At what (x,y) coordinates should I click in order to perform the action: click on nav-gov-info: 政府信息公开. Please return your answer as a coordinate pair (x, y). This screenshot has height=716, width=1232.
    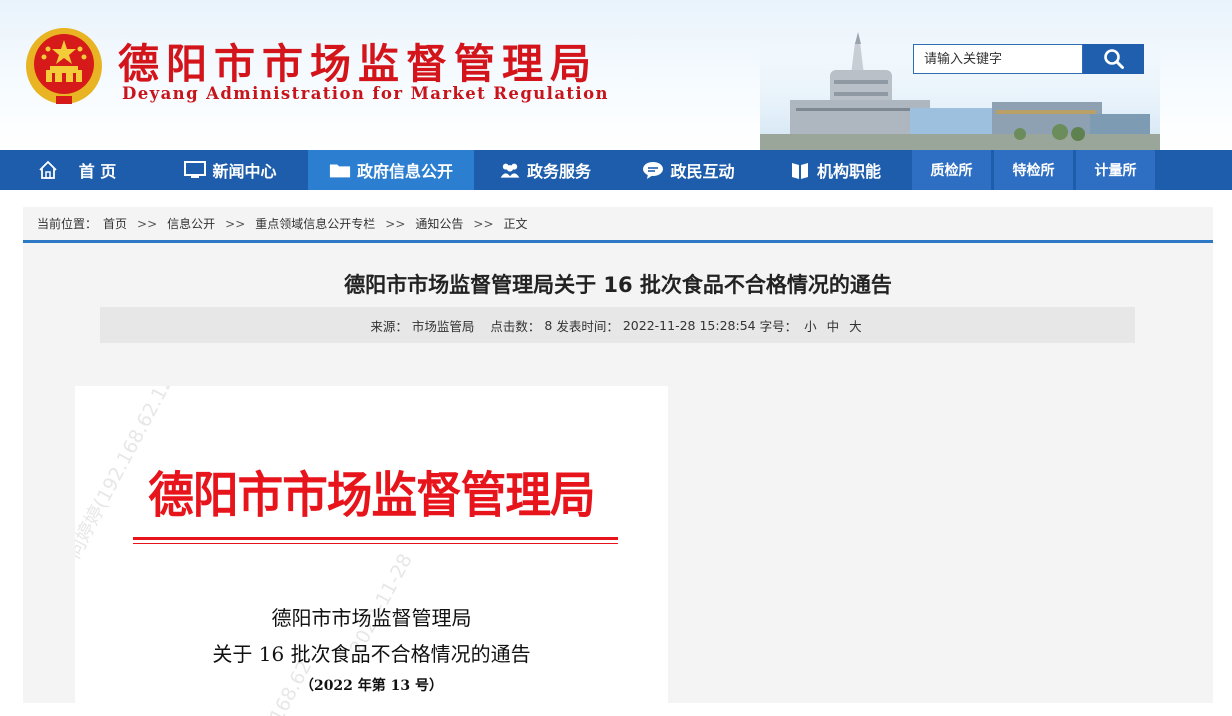
    Looking at the image, I should click on (391, 170).